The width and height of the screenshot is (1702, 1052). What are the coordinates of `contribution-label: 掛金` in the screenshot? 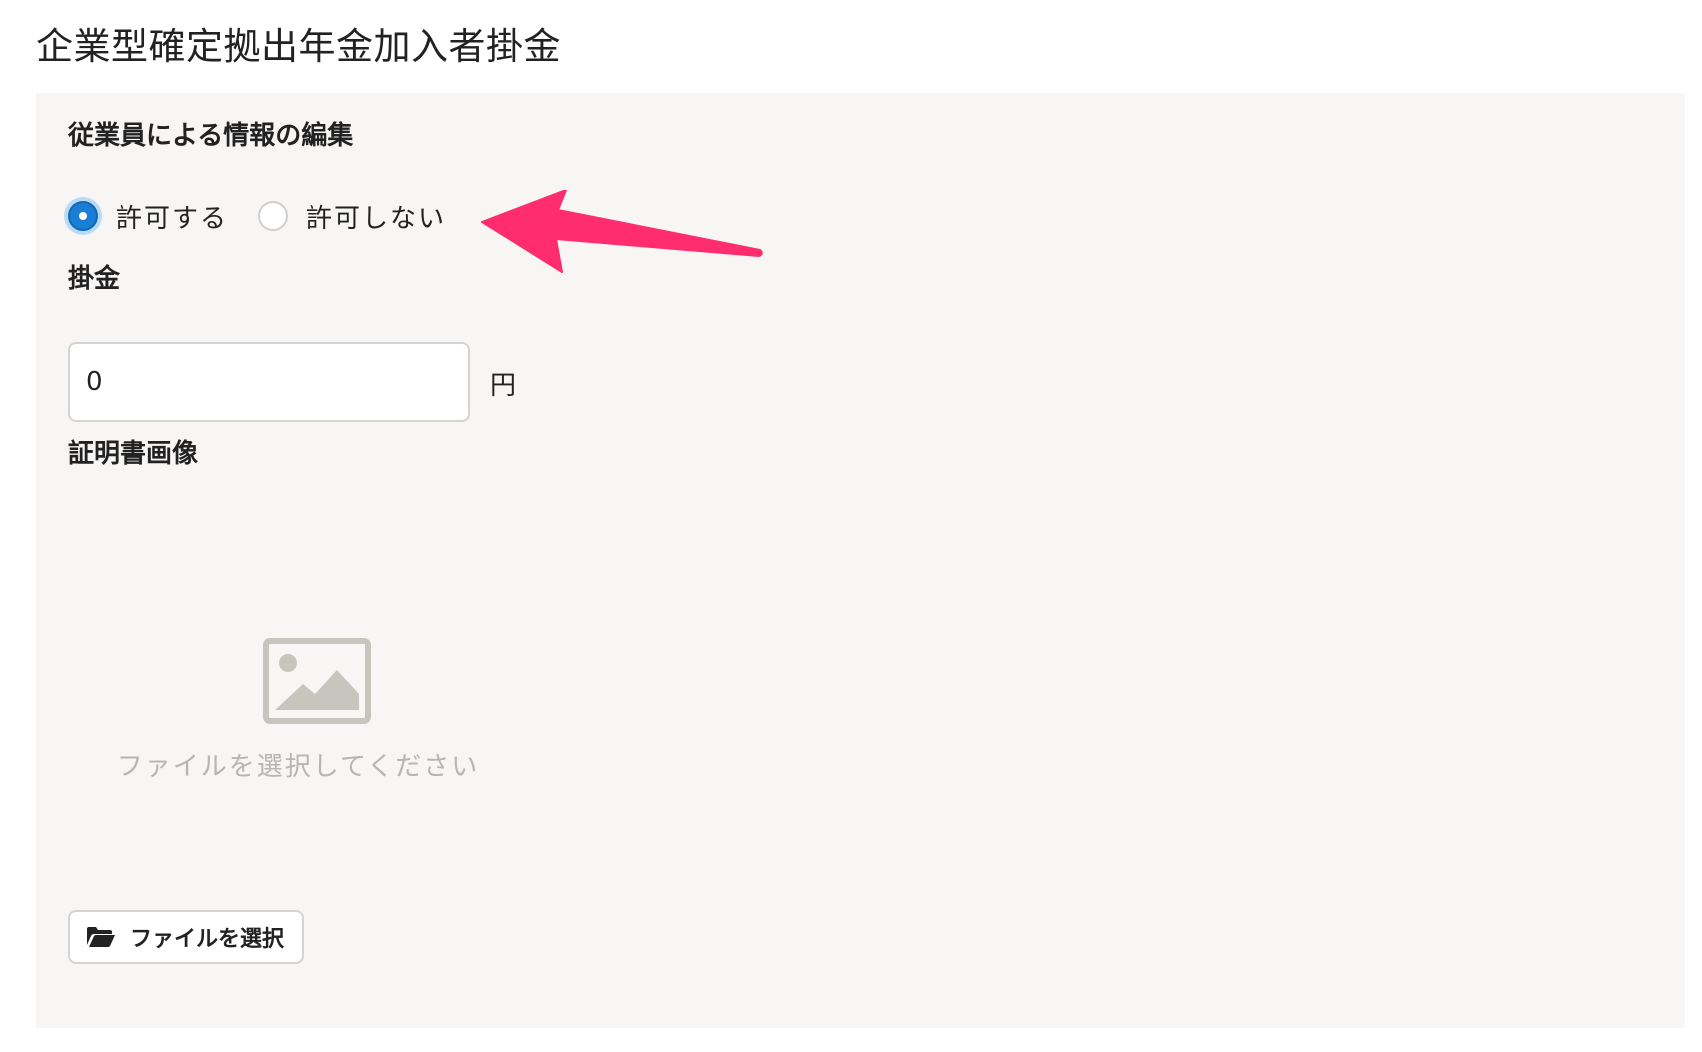 It's located at (94, 279).